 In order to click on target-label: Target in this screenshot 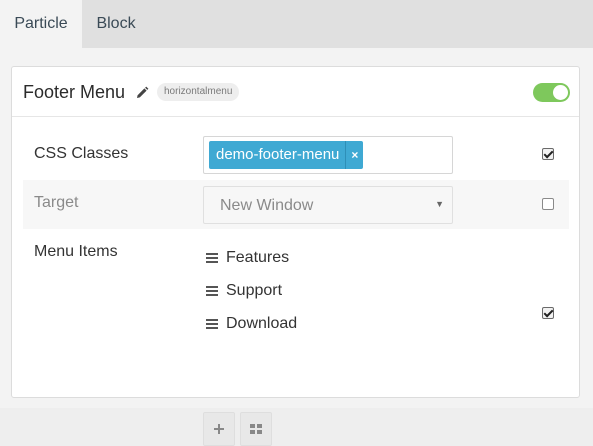, I will do `click(56, 202)`.